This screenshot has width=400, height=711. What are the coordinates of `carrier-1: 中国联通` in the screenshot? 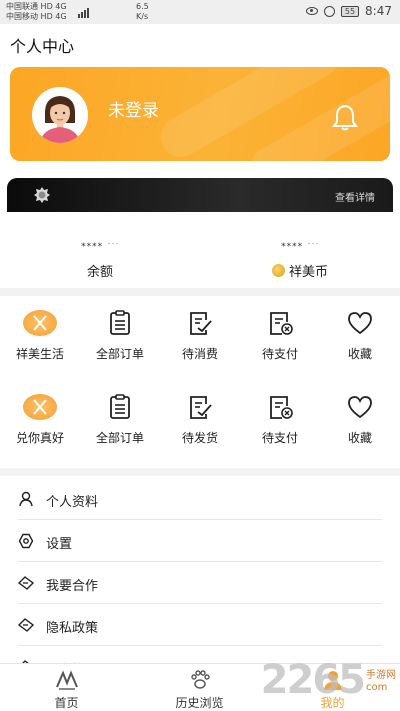 It's located at (22, 6).